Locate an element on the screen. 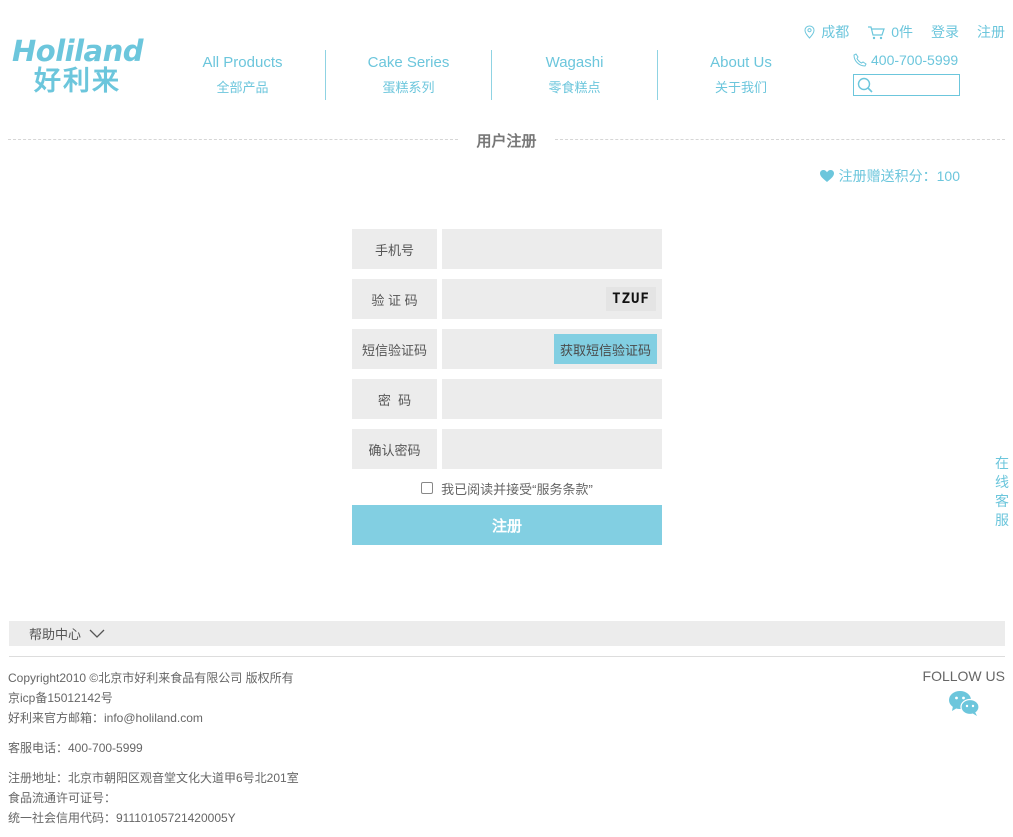  location-pin-icon is located at coordinates (809, 32).